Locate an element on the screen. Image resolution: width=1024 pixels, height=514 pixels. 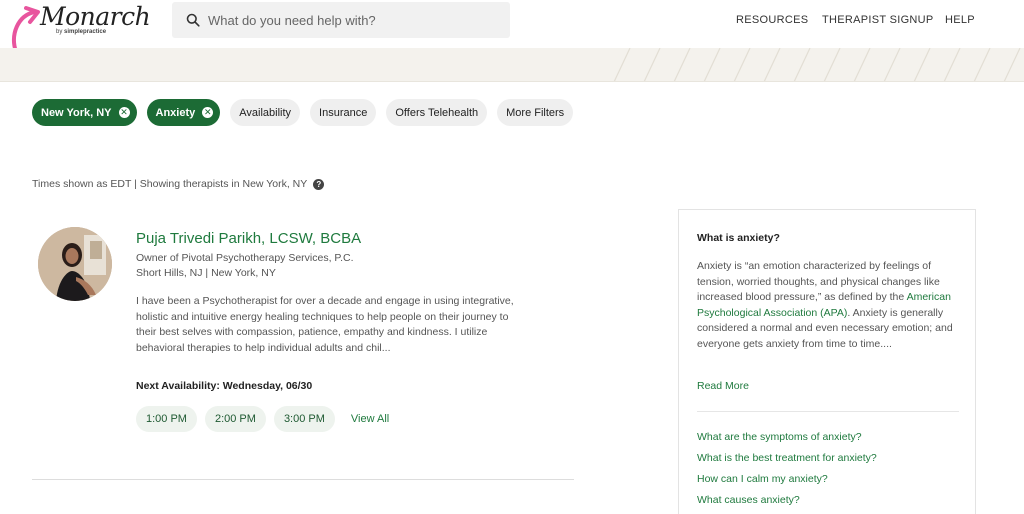
therapist-location: Short Hills, NJ | New York, NY is located at coordinates (206, 273).